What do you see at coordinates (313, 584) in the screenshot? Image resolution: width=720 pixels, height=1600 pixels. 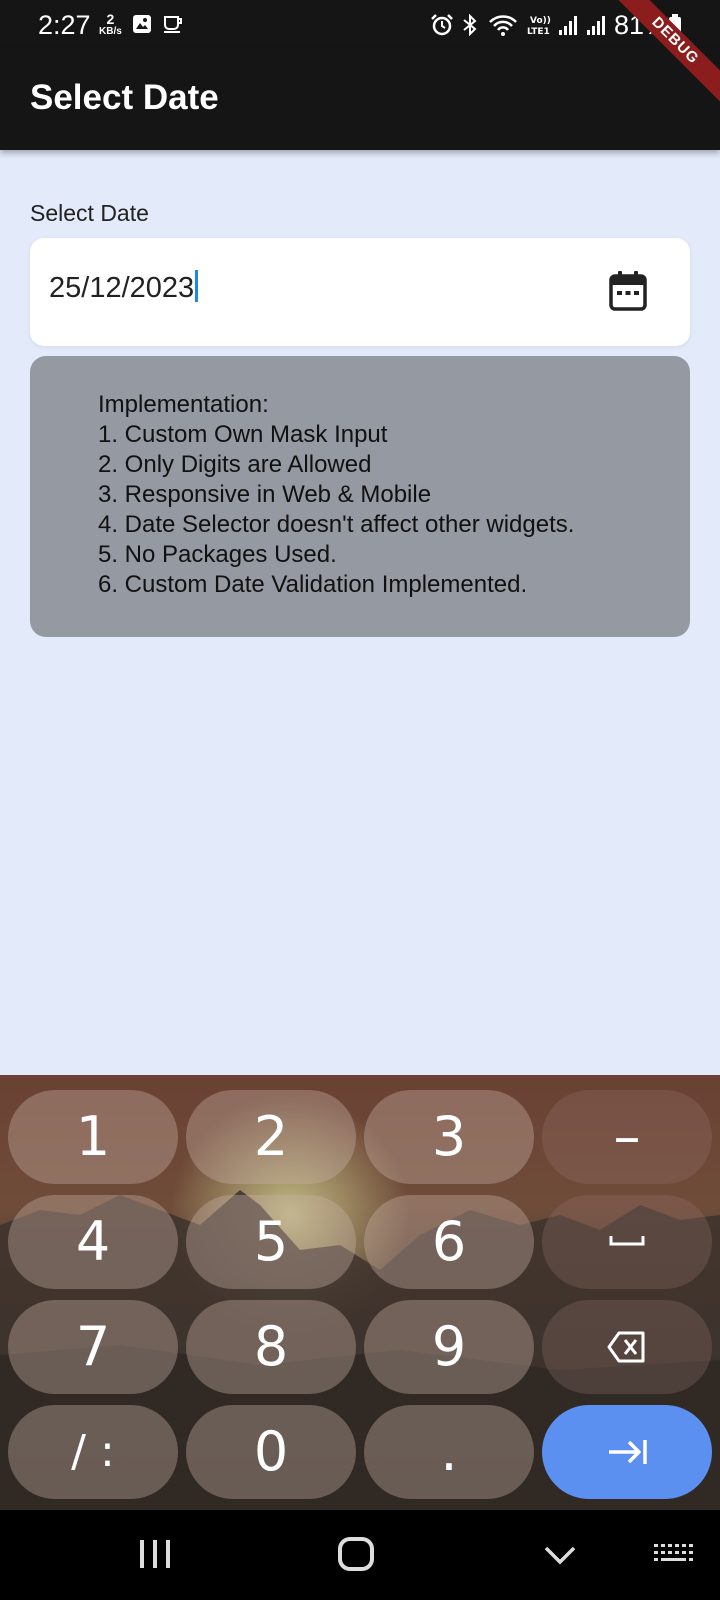 I see `list-item: 6. Custom Date Validation Implemented.` at bounding box center [313, 584].